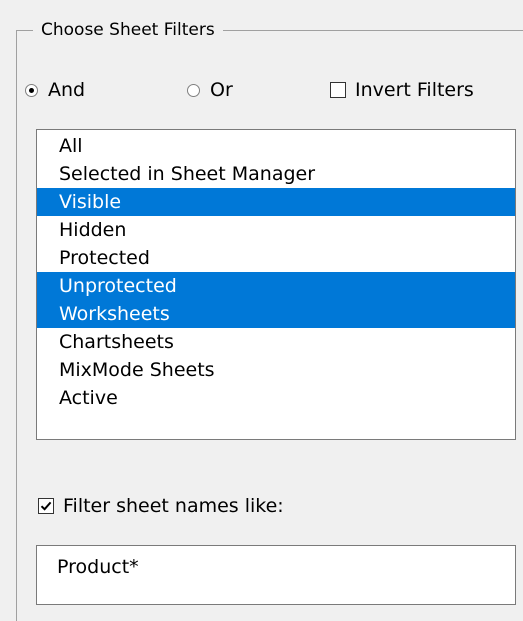 The image size is (523, 621). I want to click on sheet-name-pattern-field, so click(276, 575).